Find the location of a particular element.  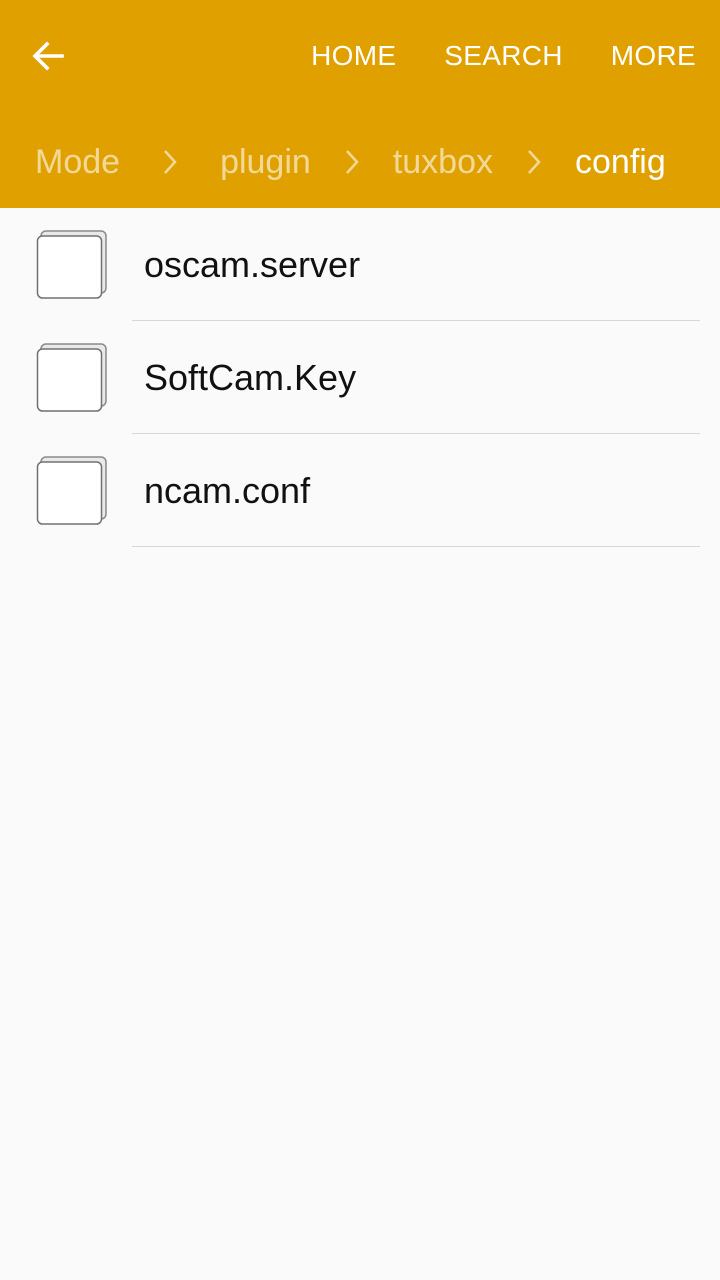

more-button: MORE is located at coordinates (653, 56).